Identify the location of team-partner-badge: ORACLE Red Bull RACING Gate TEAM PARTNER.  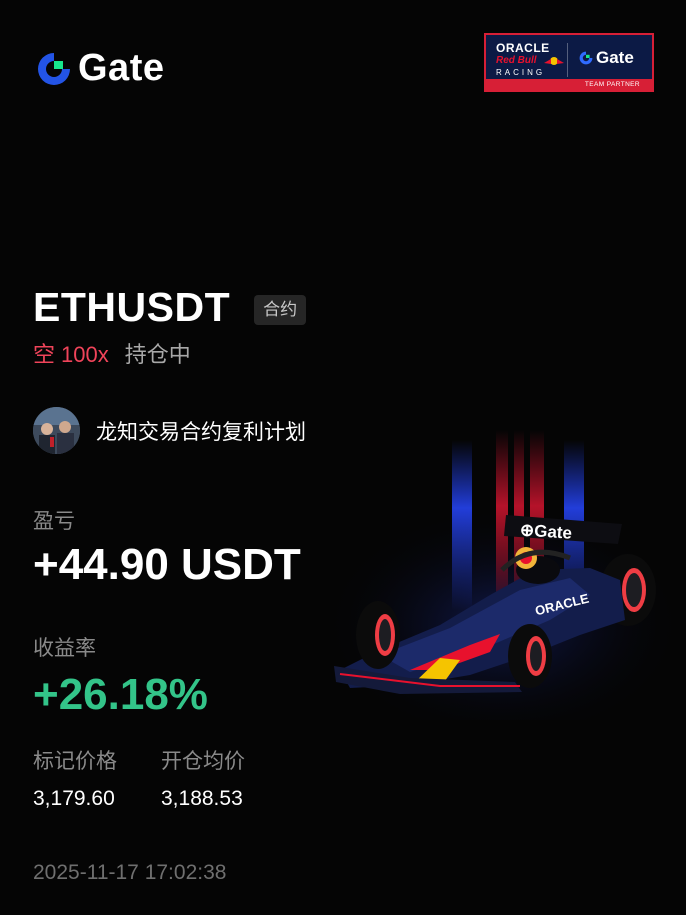
(569, 62).